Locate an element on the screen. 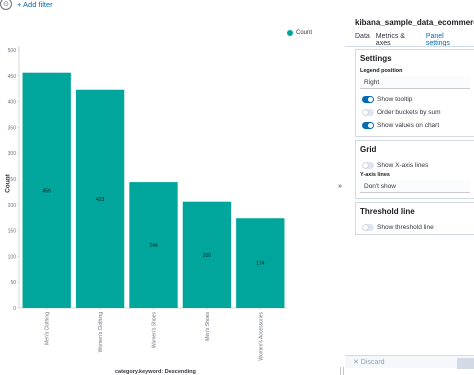 The image size is (474, 375). resize-handle is located at coordinates (342, 371).